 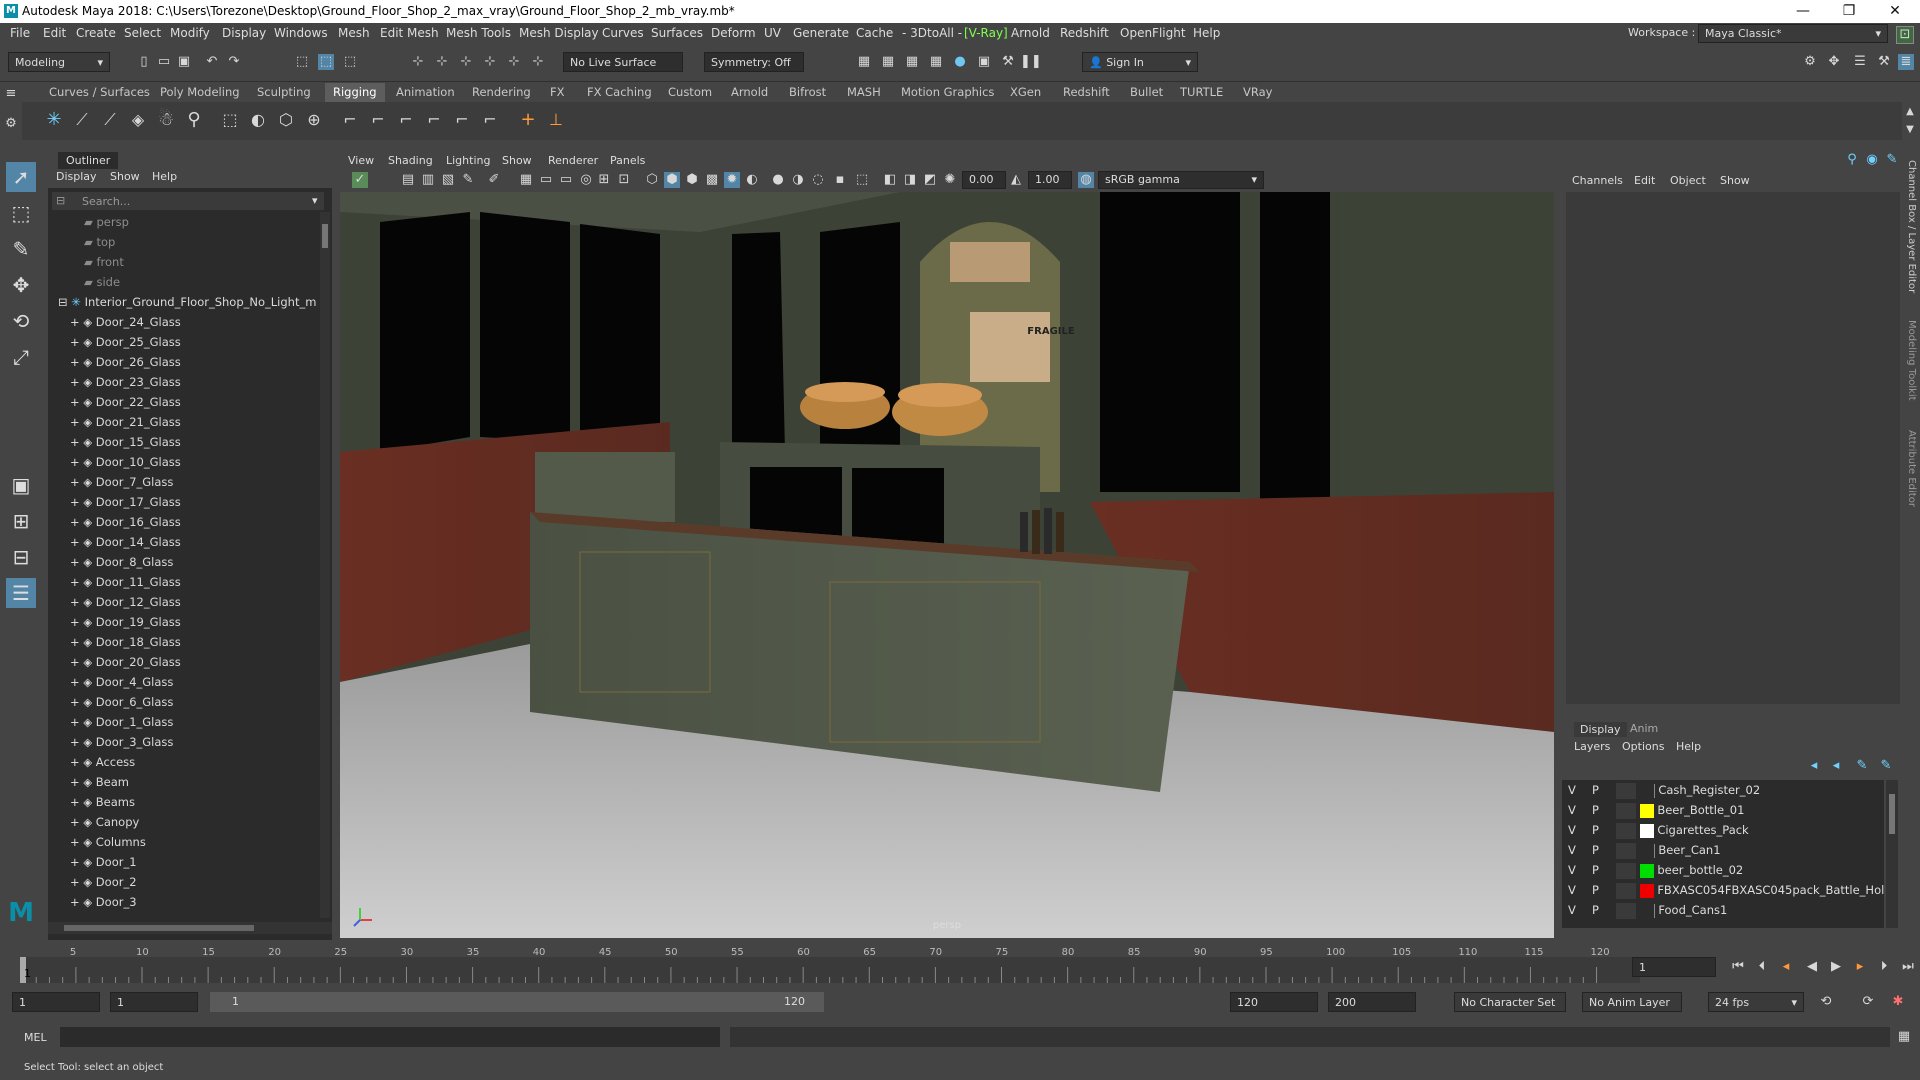 What do you see at coordinates (188, 201) in the screenshot?
I see `outliner-search-bar: ⊟ Search... ▾` at bounding box center [188, 201].